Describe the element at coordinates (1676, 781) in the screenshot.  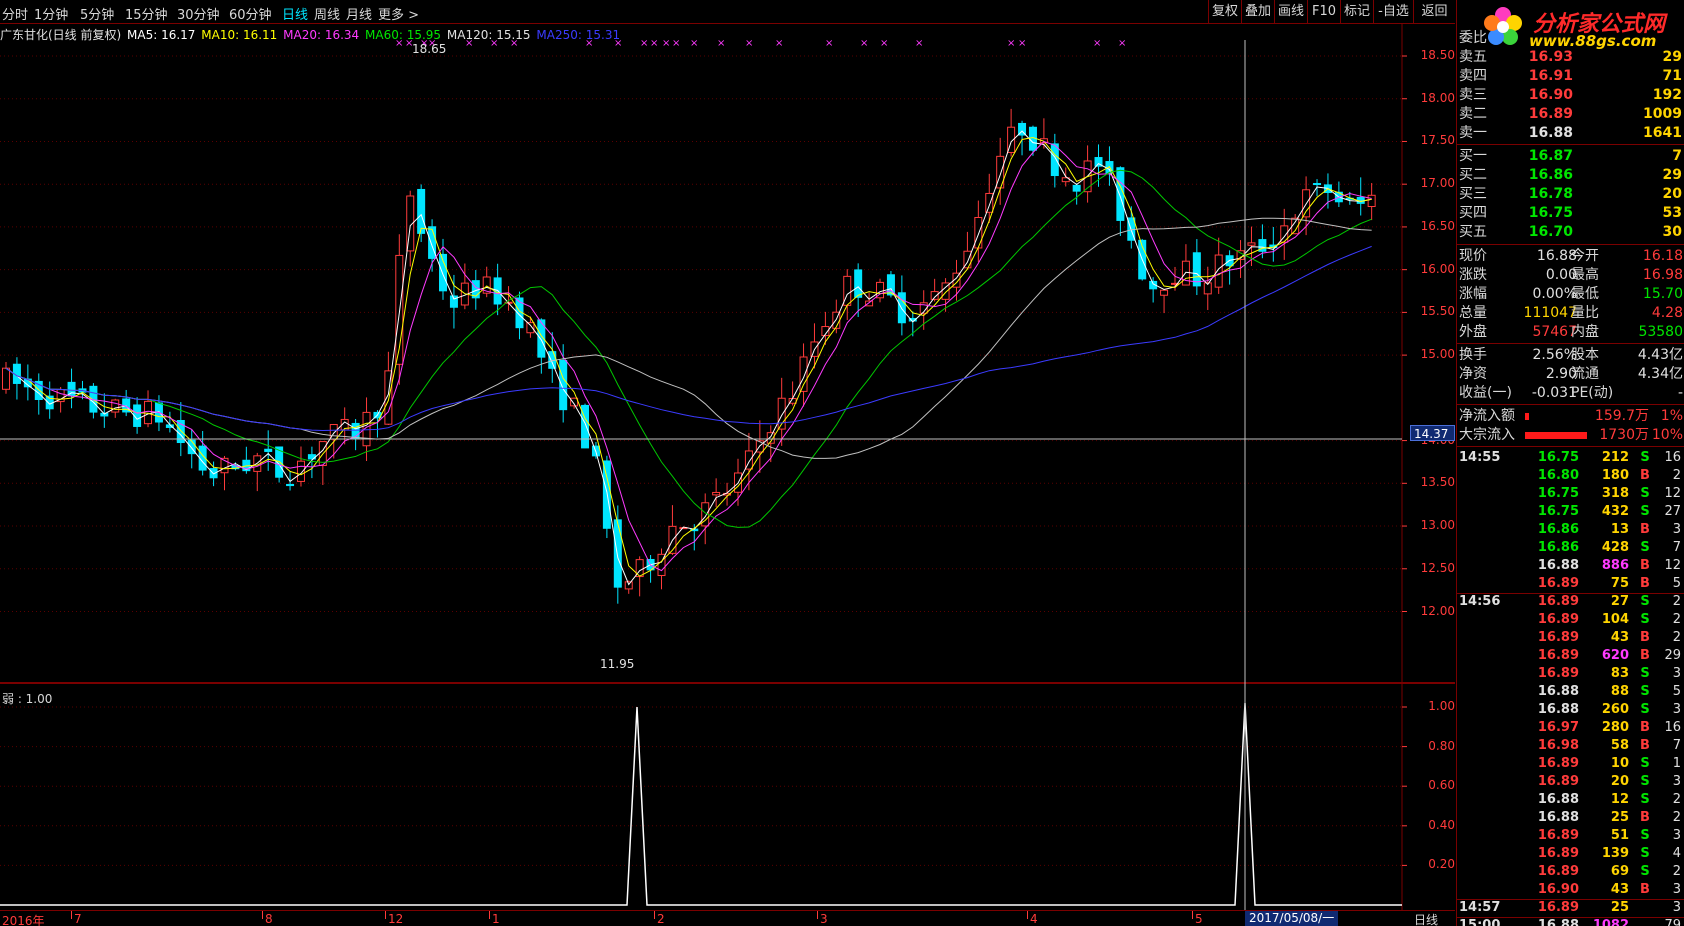
I see `tick-count: 3` at that location.